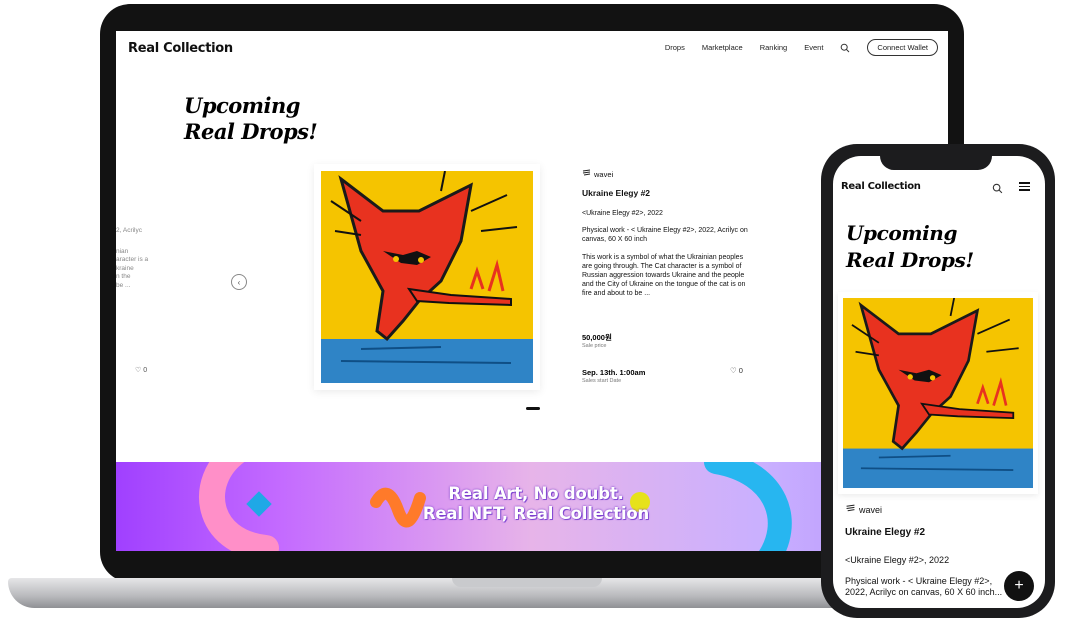 This screenshot has width=1071, height=620. I want to click on phone-title-line2: Real Drops!, so click(910, 260).